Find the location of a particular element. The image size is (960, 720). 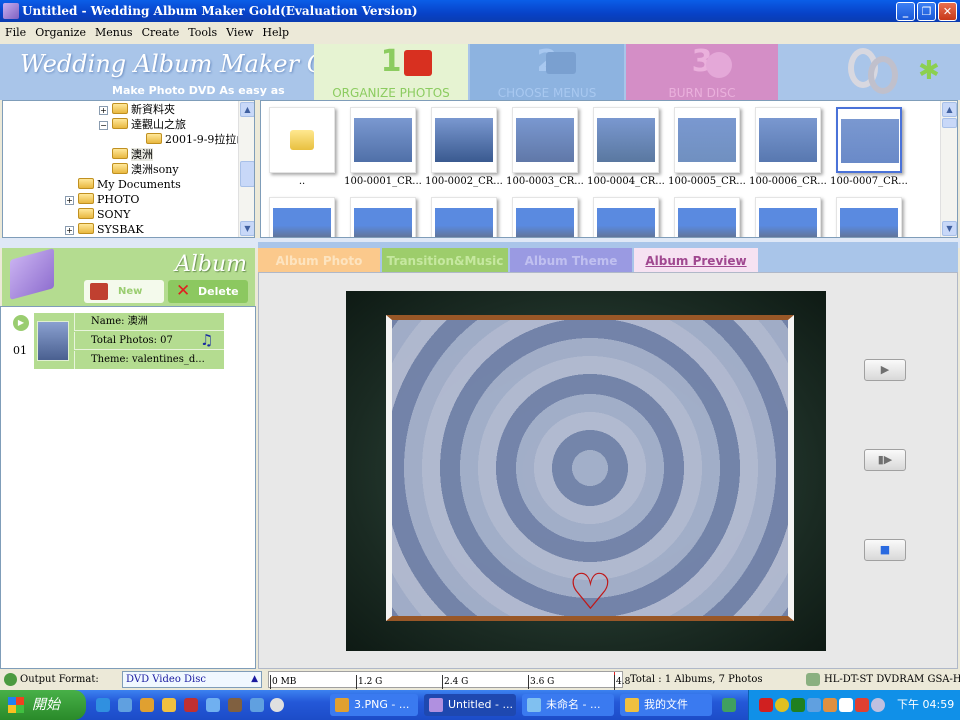

thumbnail-scrollbar: ▲ ▼ is located at coordinates (948, 169).